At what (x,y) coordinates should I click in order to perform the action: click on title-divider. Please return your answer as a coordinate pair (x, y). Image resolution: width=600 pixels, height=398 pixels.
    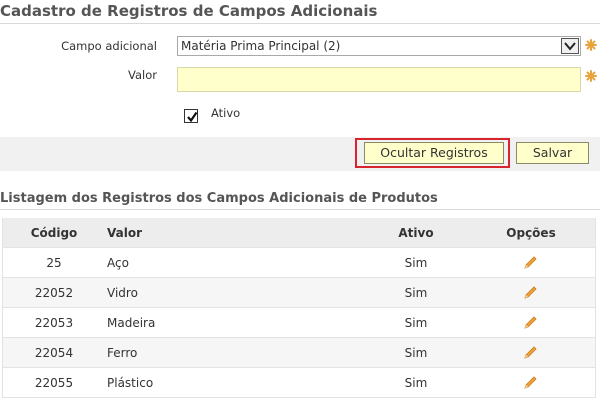
    Looking at the image, I should click on (300, 23).